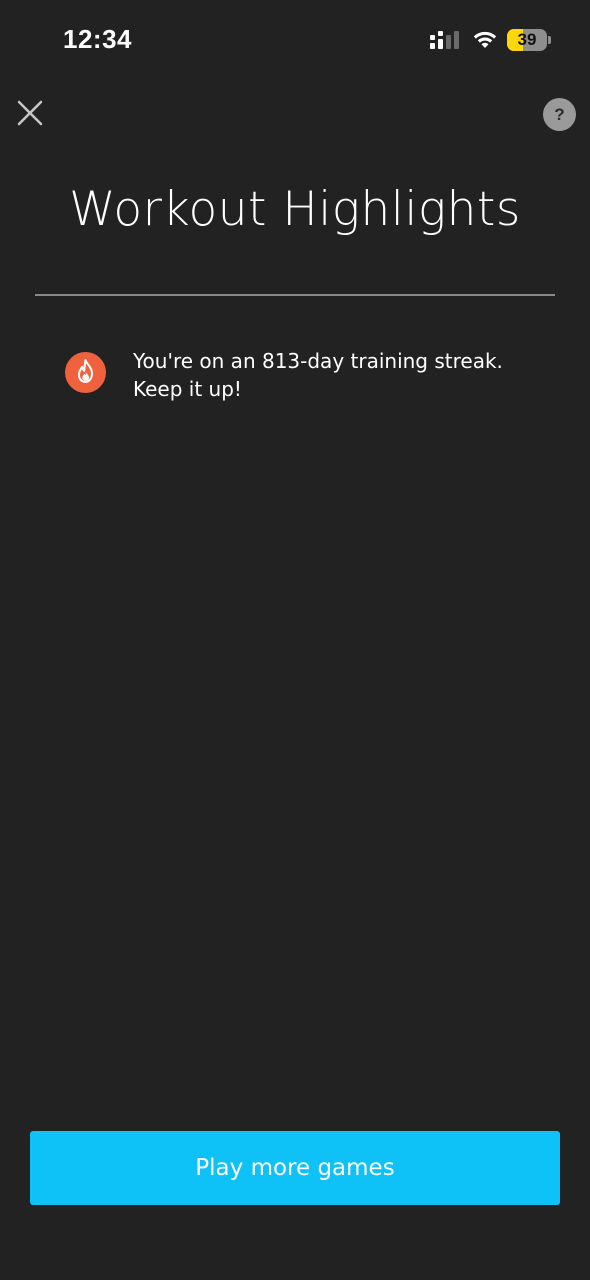 This screenshot has width=590, height=1280. Describe the element at coordinates (187, 389) in the screenshot. I see `streak-message-line2: Keep it up!` at that location.